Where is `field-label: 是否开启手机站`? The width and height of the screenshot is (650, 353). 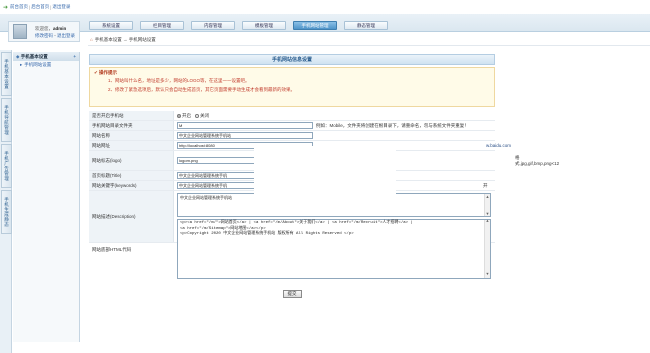 field-label: 是否开启手机站 is located at coordinates (131, 115).